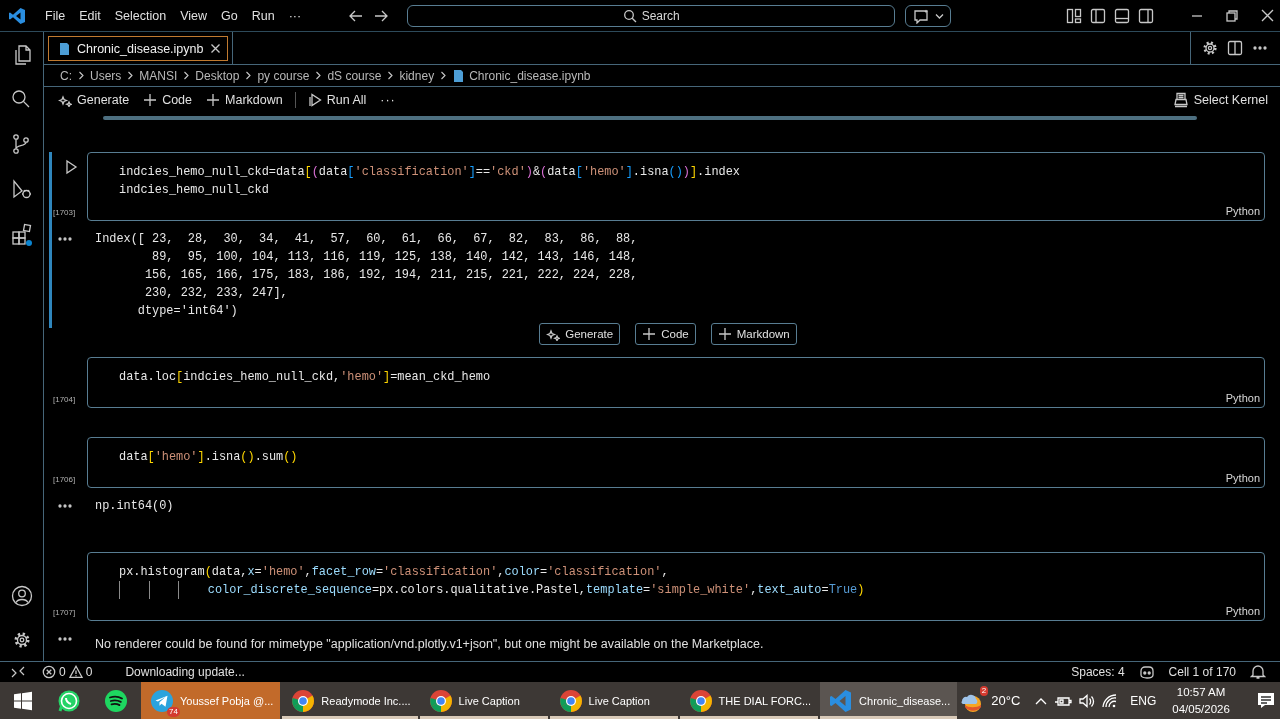 Image resolution: width=1280 pixels, height=719 pixels. What do you see at coordinates (530, 75) in the screenshot?
I see `breadcrumb-item: Chronic_disease.ipynb` at bounding box center [530, 75].